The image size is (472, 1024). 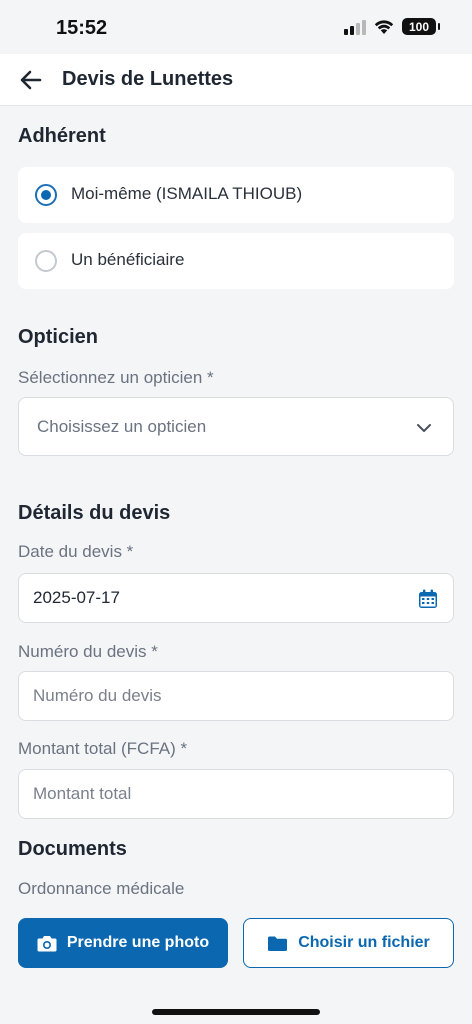 I want to click on chevron-down-icon, so click(x=424, y=428).